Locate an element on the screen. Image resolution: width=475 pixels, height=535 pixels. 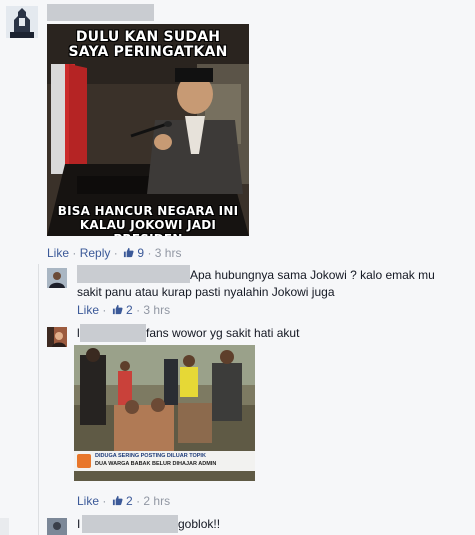
reply-text: goblok!! is located at coordinates (199, 524).